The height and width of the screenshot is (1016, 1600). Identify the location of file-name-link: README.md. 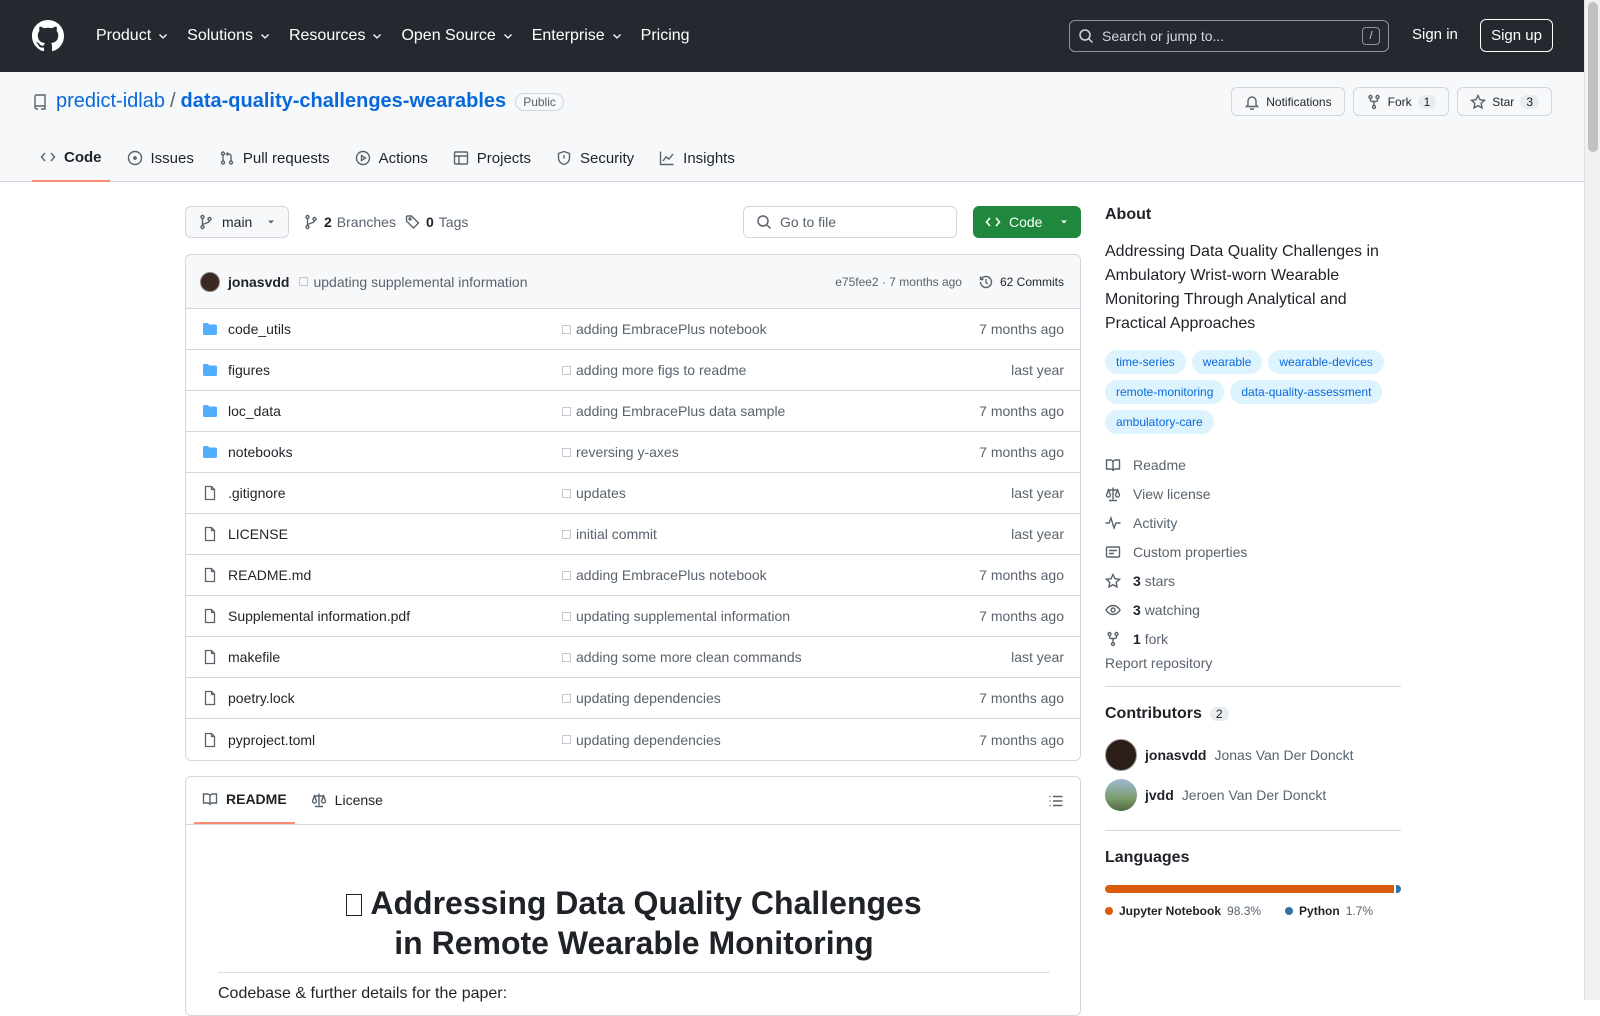
(393, 575).